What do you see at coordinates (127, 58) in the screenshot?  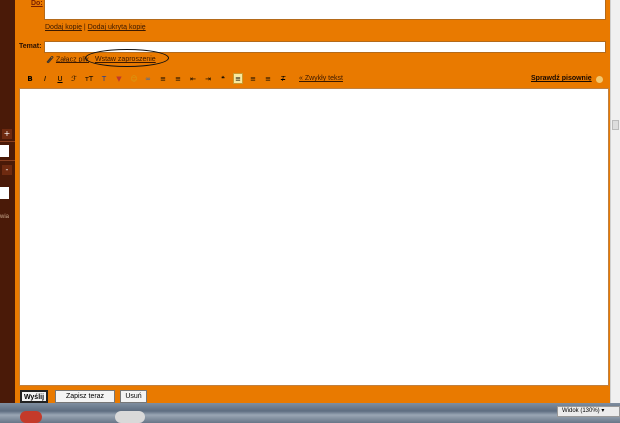 I see `highlight-oval` at bounding box center [127, 58].